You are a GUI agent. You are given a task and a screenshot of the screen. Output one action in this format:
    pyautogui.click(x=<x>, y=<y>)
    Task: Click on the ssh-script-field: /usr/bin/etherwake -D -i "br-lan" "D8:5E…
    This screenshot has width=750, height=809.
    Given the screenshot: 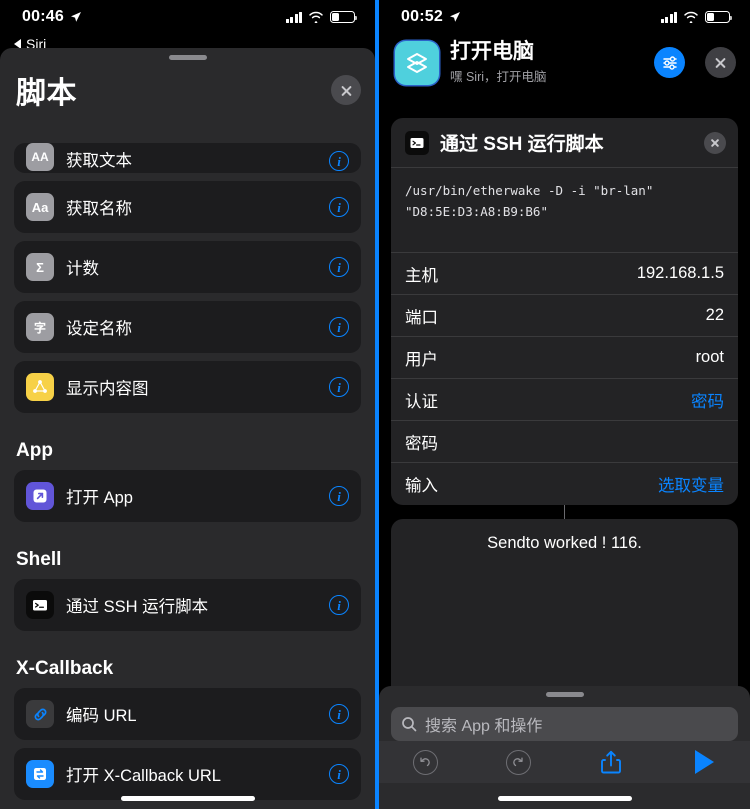 What is the action you would take?
    pyautogui.click(x=564, y=211)
    